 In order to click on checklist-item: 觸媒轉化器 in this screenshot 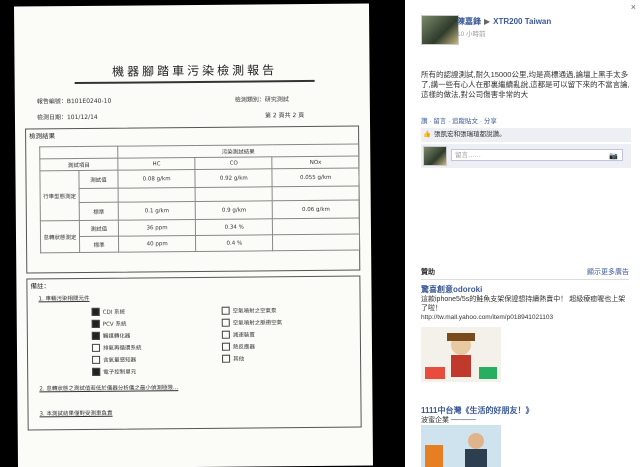, I will do `click(110, 335)`.